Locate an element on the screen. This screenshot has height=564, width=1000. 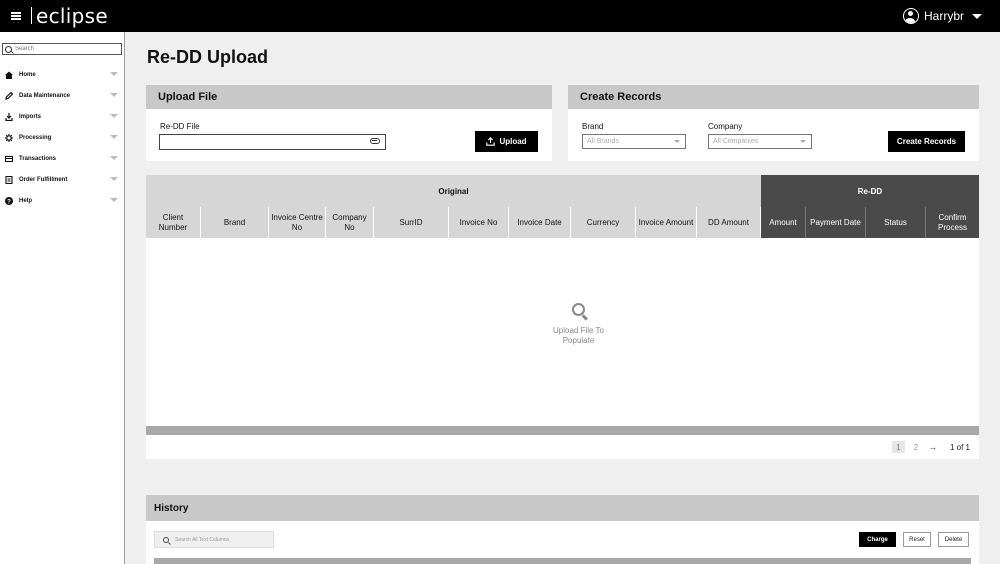
page-1-button: 1 is located at coordinates (898, 447).